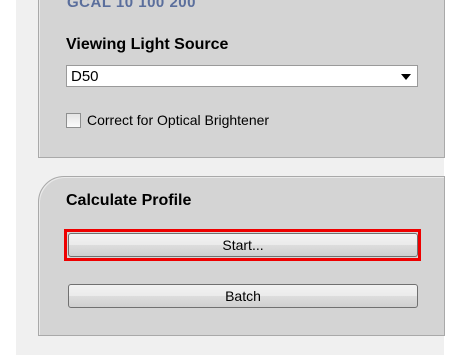  Describe the element at coordinates (147, 44) in the screenshot. I see `viewing-light-source-label: Viewing Light Source` at that location.